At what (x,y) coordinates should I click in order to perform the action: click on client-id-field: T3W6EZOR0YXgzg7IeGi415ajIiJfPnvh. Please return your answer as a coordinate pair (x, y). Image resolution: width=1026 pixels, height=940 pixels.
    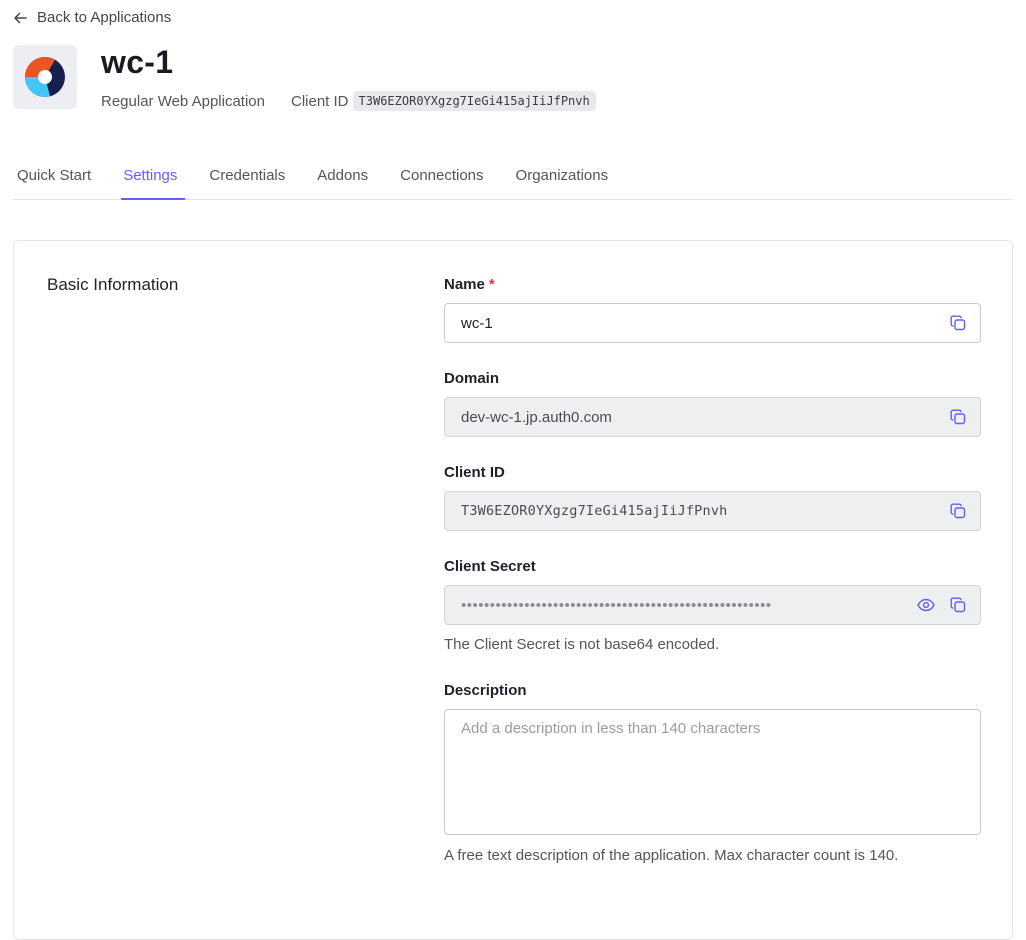
    Looking at the image, I should click on (712, 511).